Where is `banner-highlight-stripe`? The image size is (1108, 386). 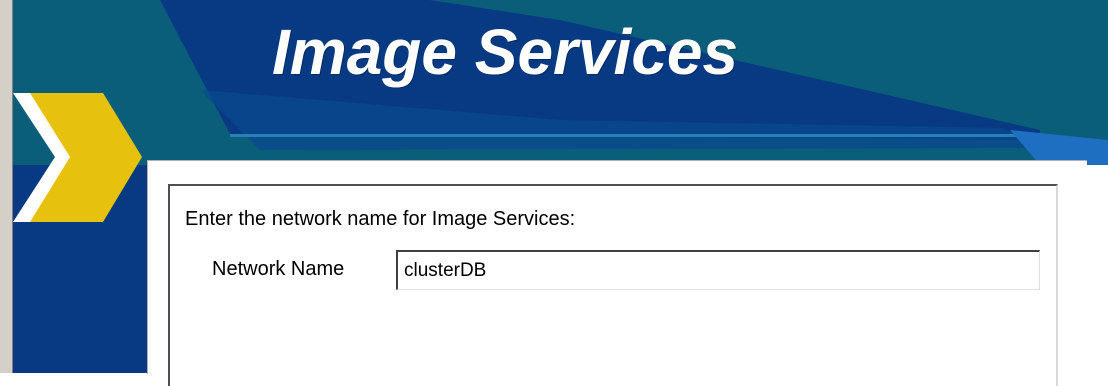 banner-highlight-stripe is located at coordinates (635, 135).